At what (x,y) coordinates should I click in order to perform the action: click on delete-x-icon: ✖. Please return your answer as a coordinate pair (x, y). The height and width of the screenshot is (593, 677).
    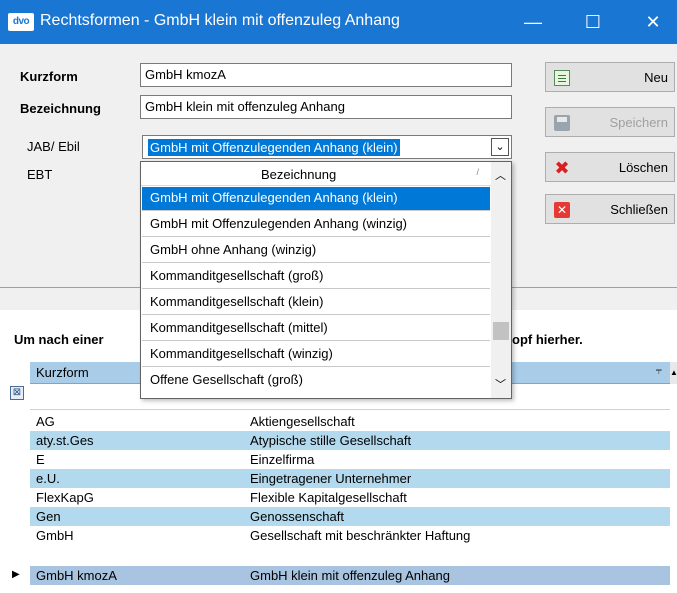
    Looking at the image, I should click on (562, 168).